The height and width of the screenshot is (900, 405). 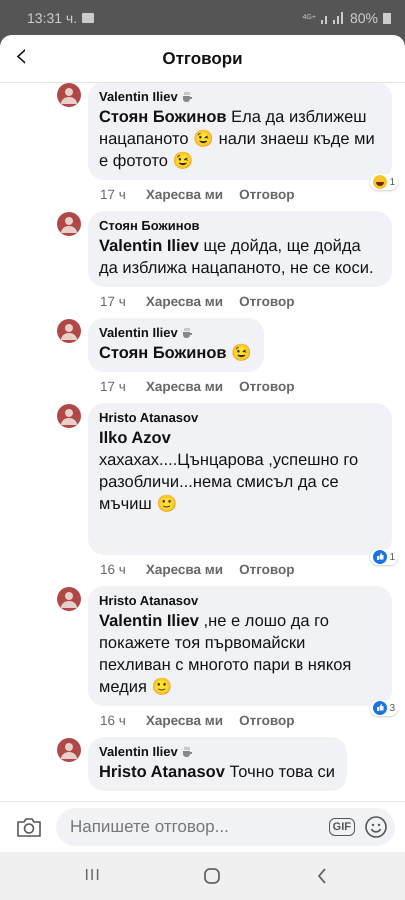 I want to click on page-title: Отговори, so click(x=202, y=58).